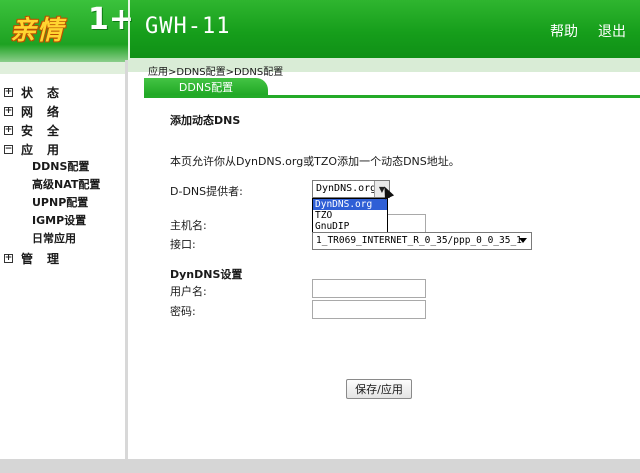  I want to click on help-link: 帮助, so click(564, 31).